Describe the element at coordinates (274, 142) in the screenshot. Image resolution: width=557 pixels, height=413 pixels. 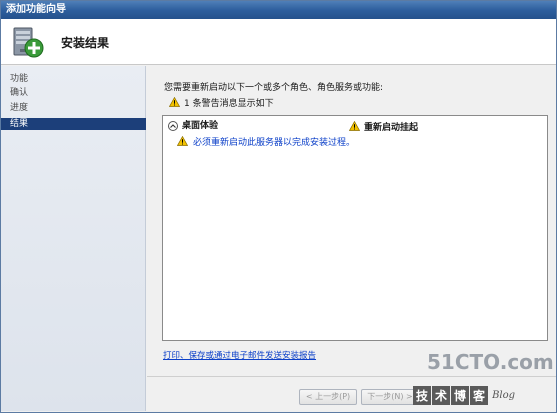
I see `restart-detail-text: 必须重新启动此服务器以完成安装过程。` at that location.